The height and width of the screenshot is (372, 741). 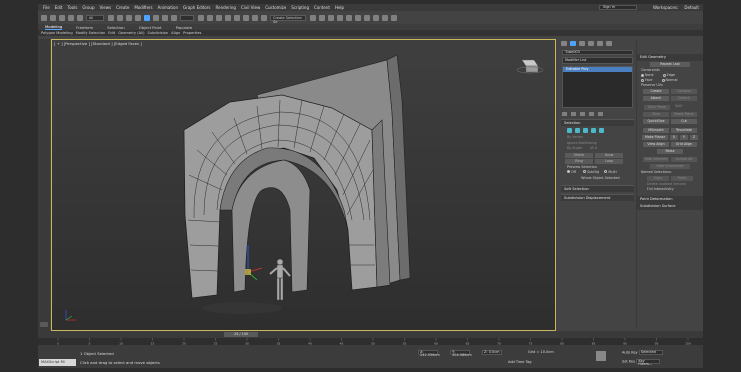 What do you see at coordinates (684, 98) in the screenshot?
I see `detach-button: Detach` at bounding box center [684, 98].